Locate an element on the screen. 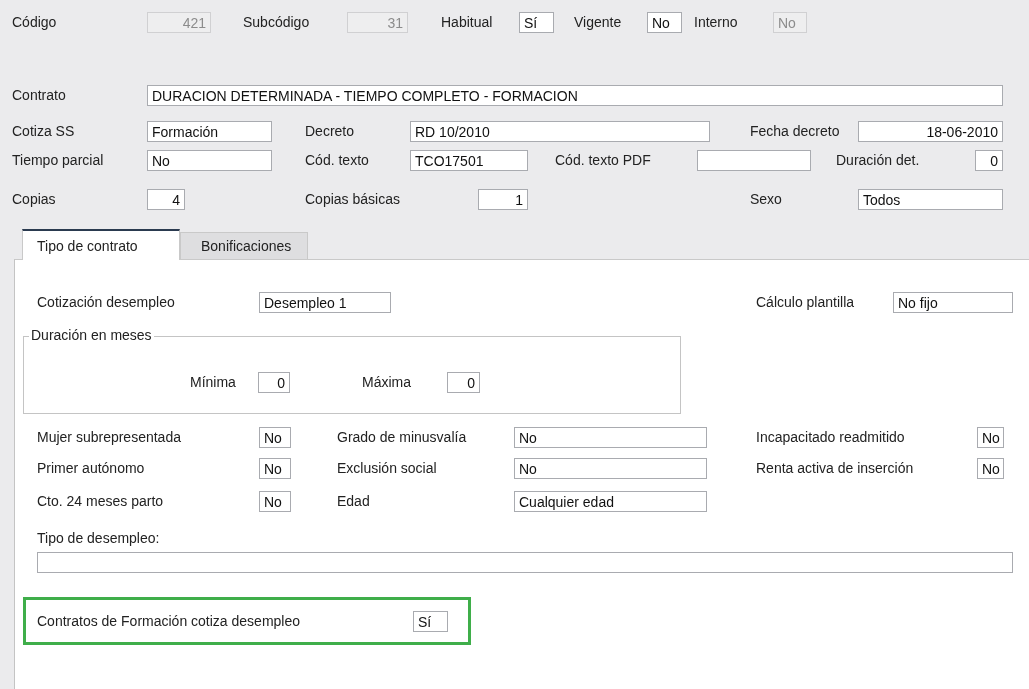 This screenshot has height=689, width=1029. field-label: Mínima is located at coordinates (213, 382).